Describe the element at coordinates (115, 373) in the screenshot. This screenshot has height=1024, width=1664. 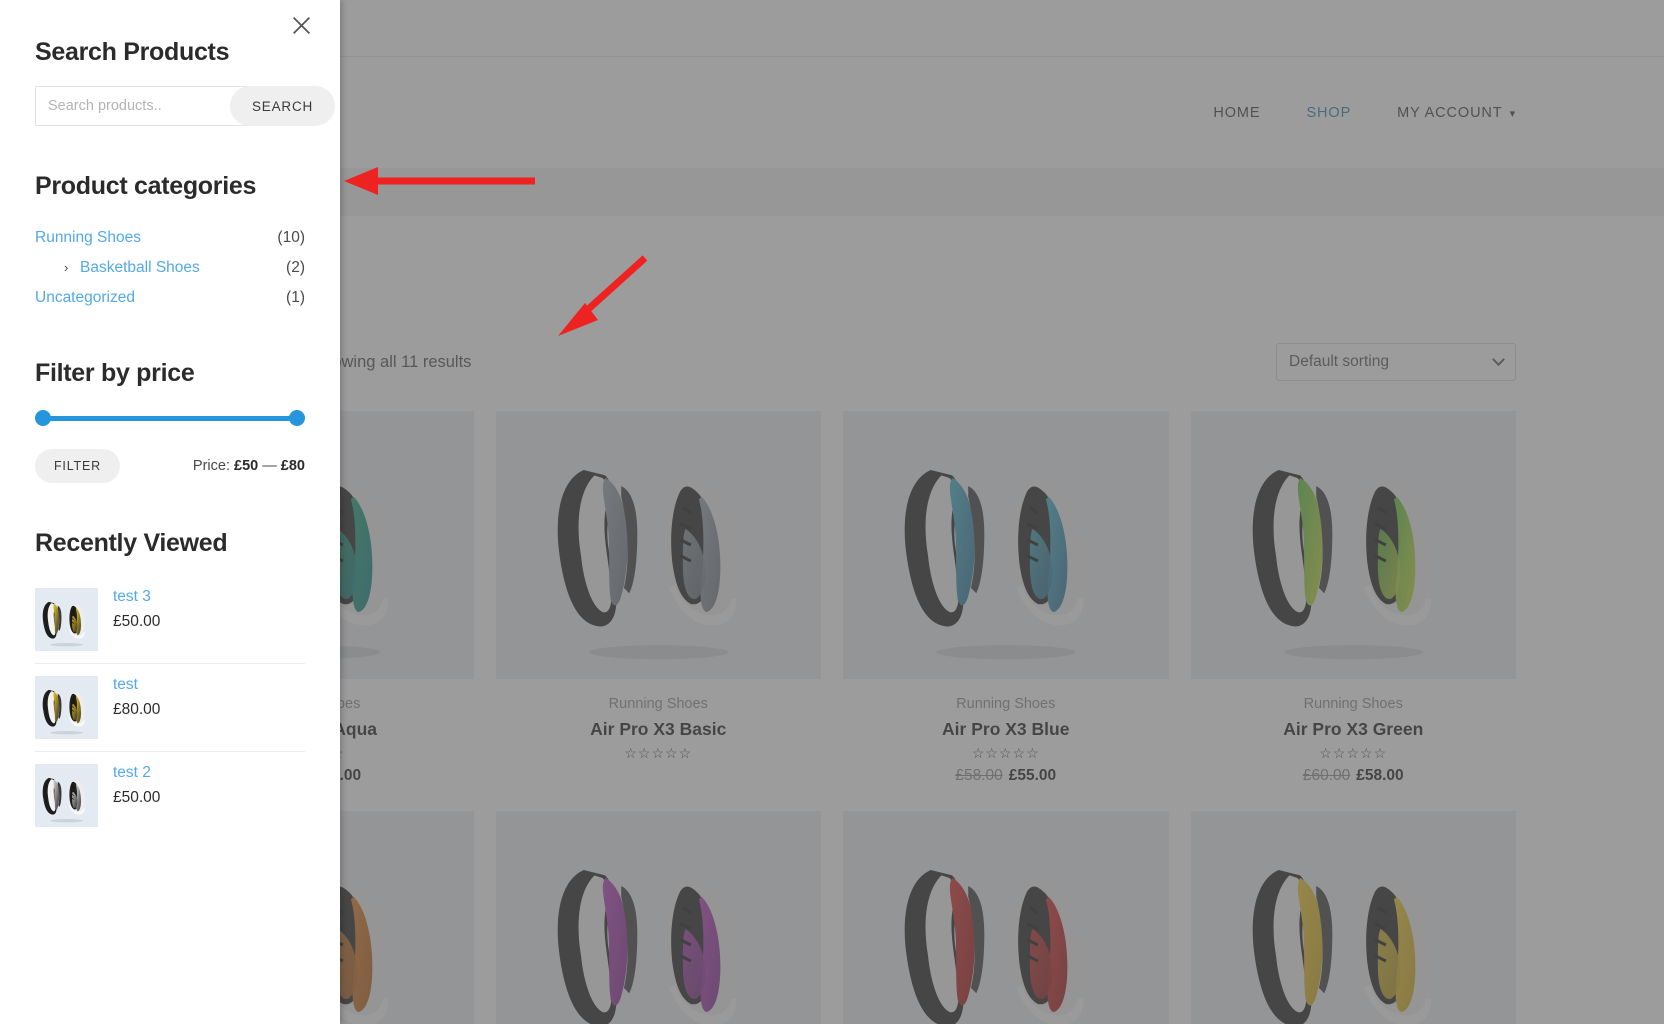
I see `filter-by-price-title: Filter by price` at that location.